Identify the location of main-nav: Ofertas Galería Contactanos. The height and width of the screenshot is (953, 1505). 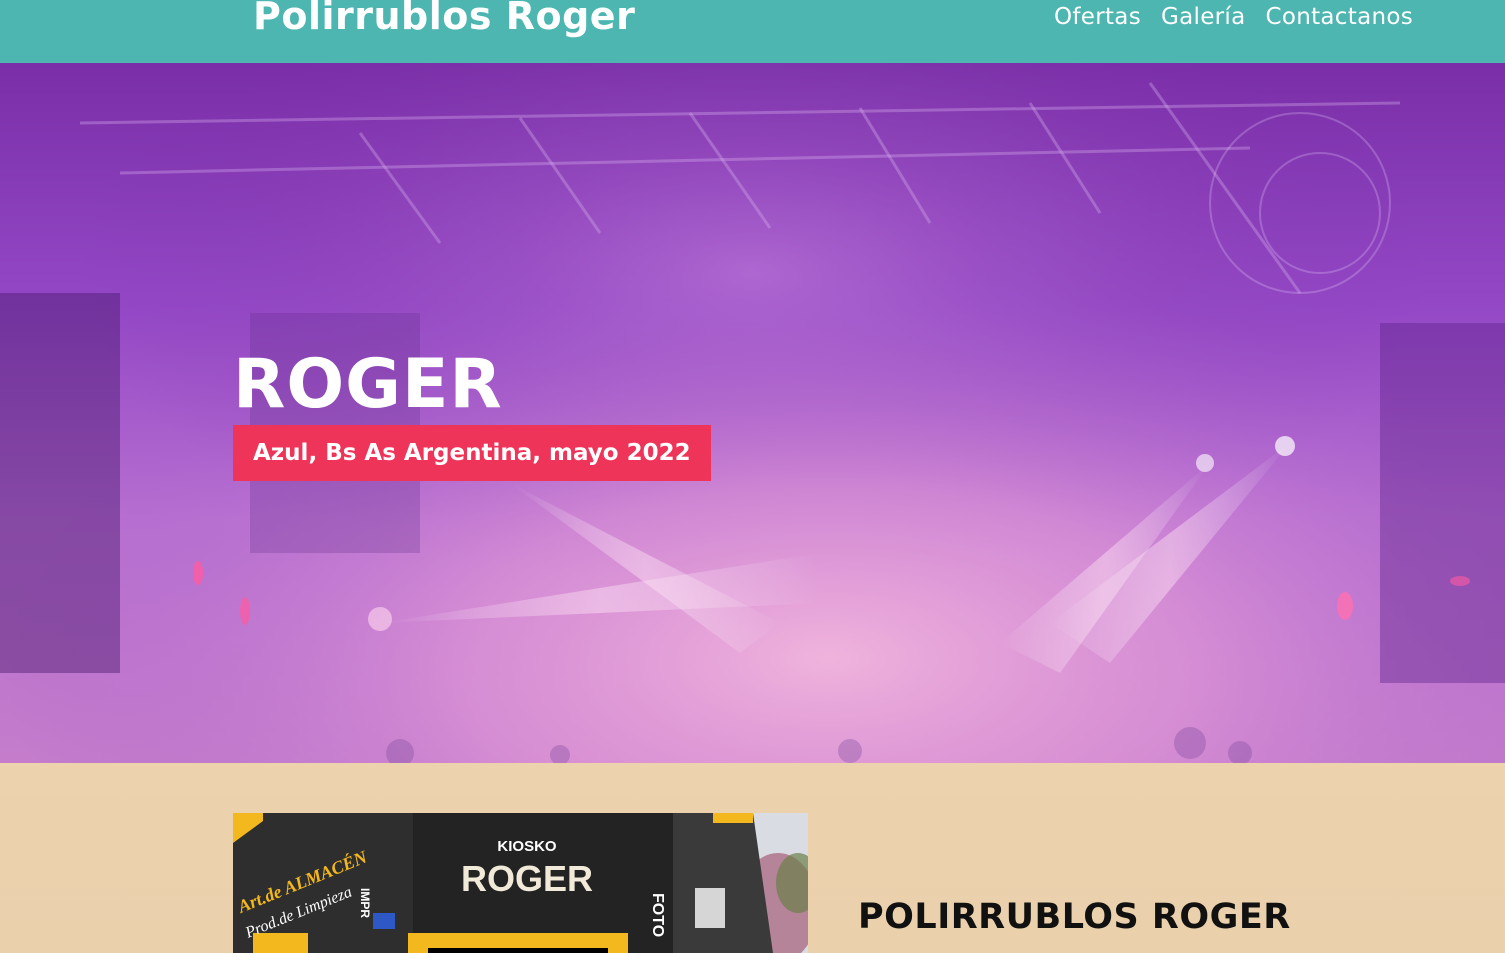
(1233, 17).